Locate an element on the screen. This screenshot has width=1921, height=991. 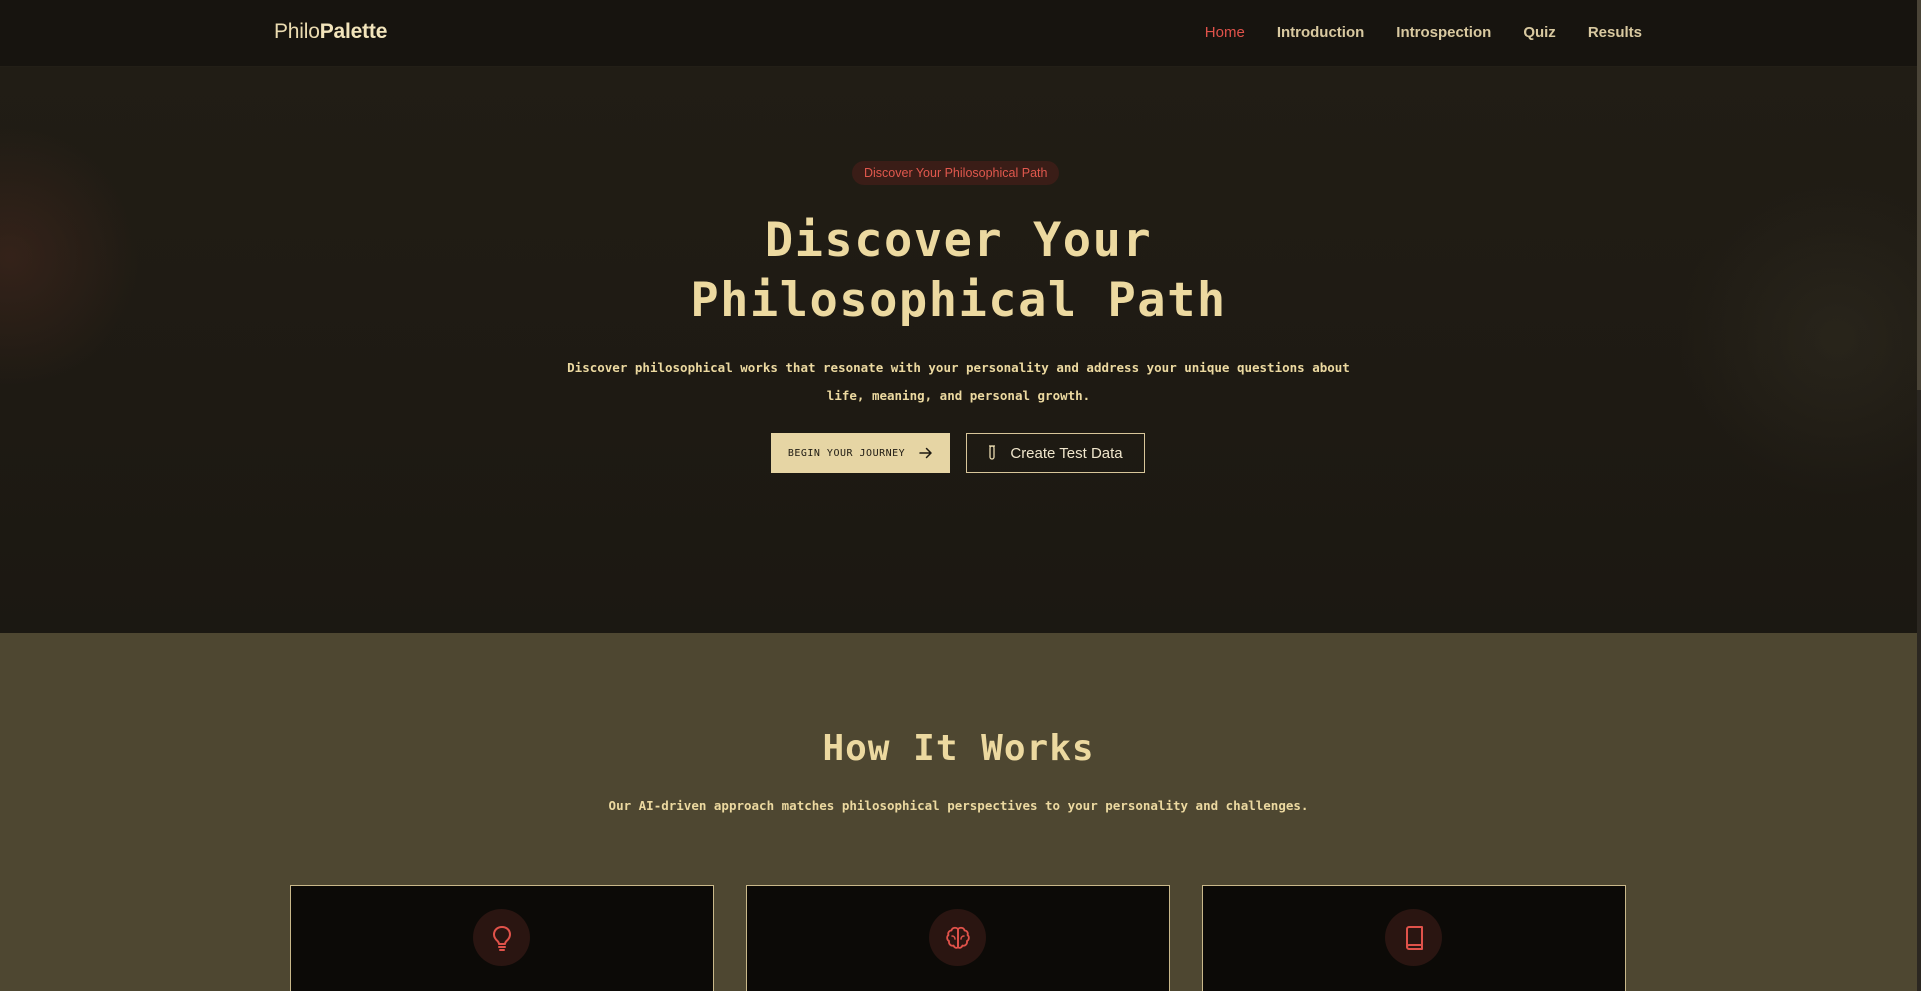
lightbulb-icon is located at coordinates (501, 938).